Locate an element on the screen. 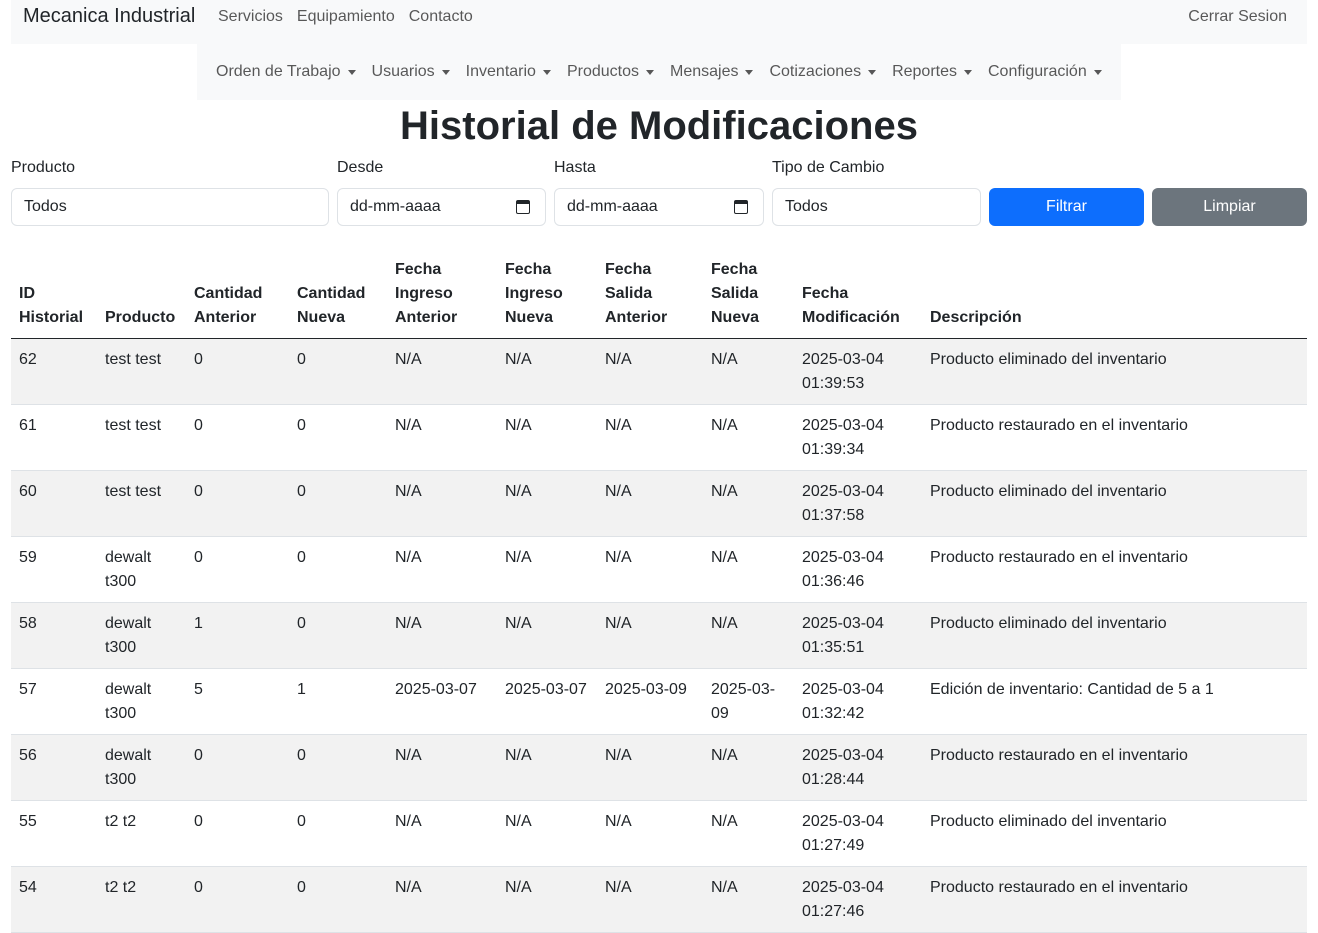 This screenshot has width=1318, height=933. logout-link: Cerrar Sesion is located at coordinates (1237, 17).